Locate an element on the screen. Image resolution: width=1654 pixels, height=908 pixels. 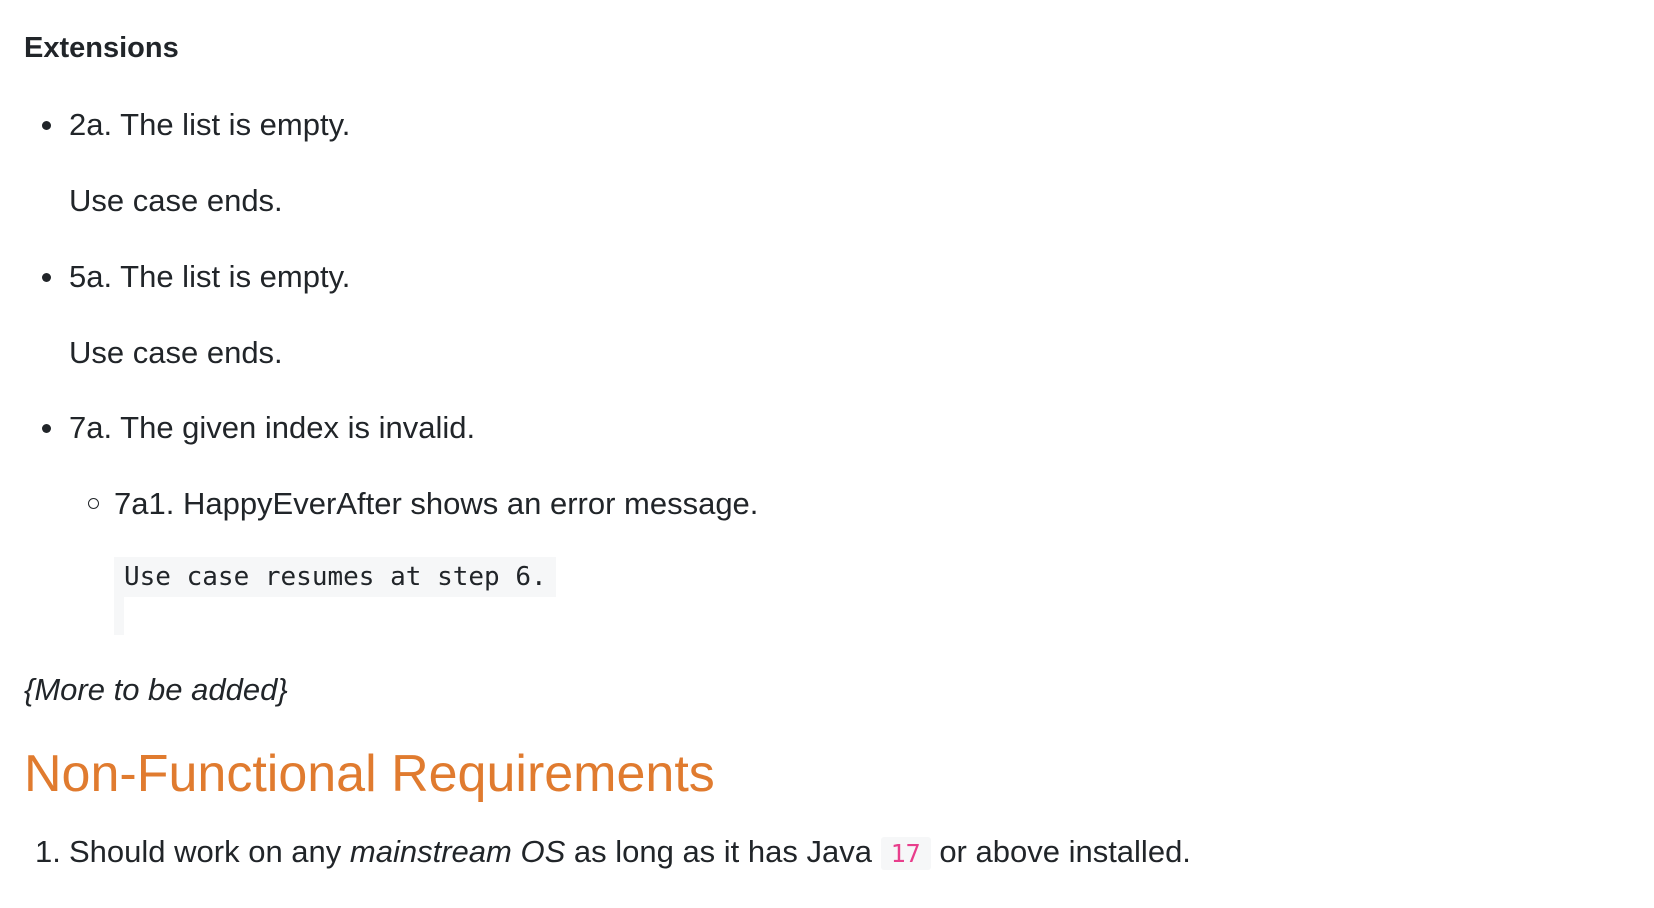
extension-item-7a: 7a. The given index is invalid. is located at coordinates (259, 428).